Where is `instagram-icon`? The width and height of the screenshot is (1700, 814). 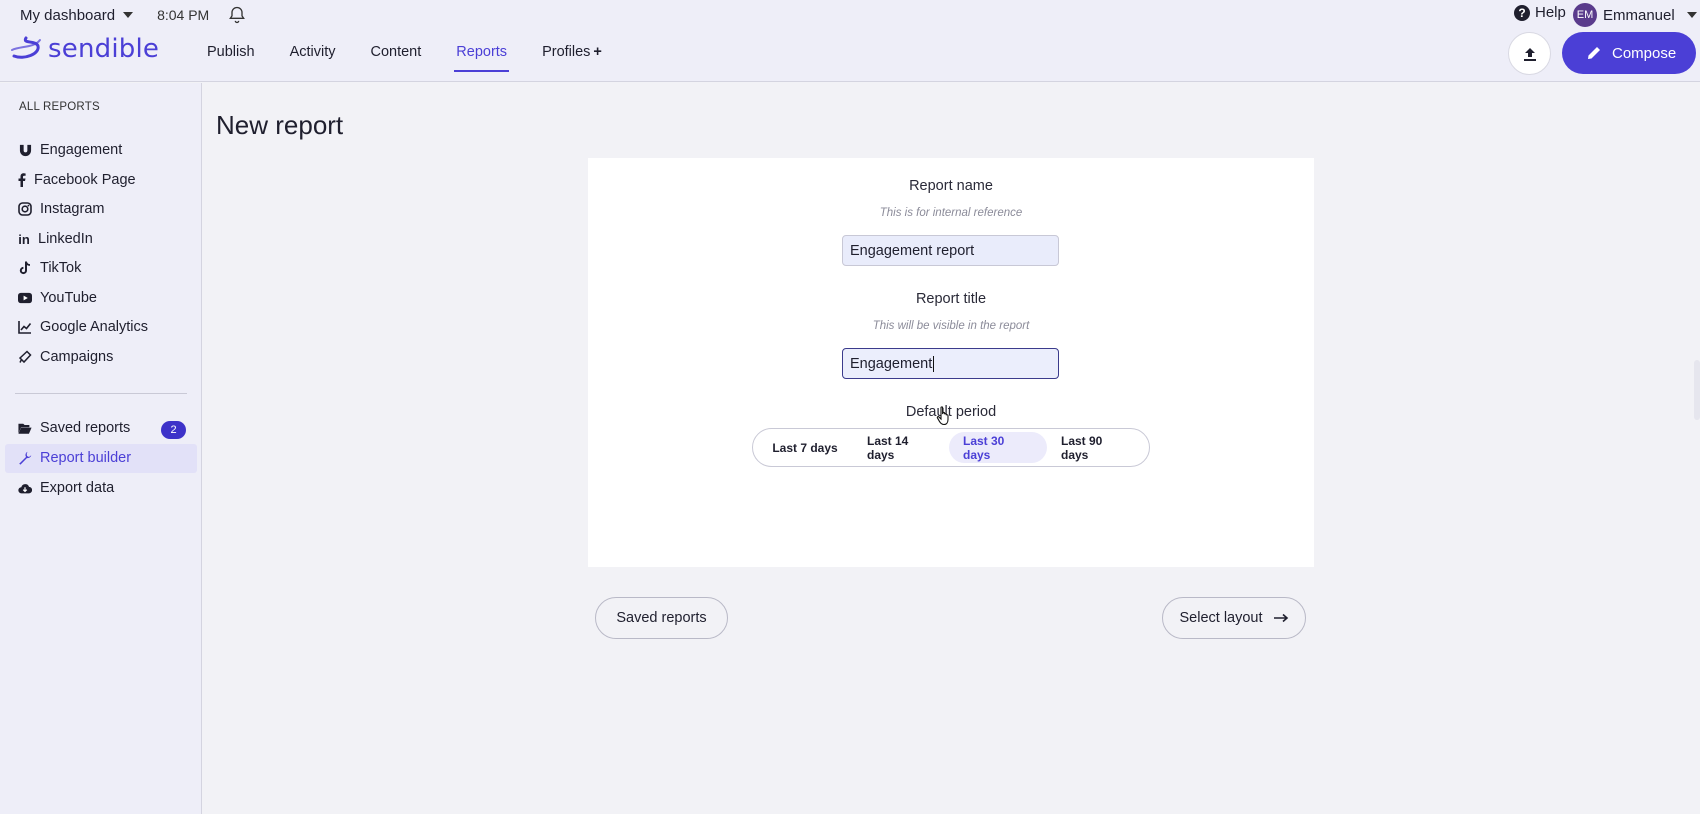
instagram-icon is located at coordinates (25, 209).